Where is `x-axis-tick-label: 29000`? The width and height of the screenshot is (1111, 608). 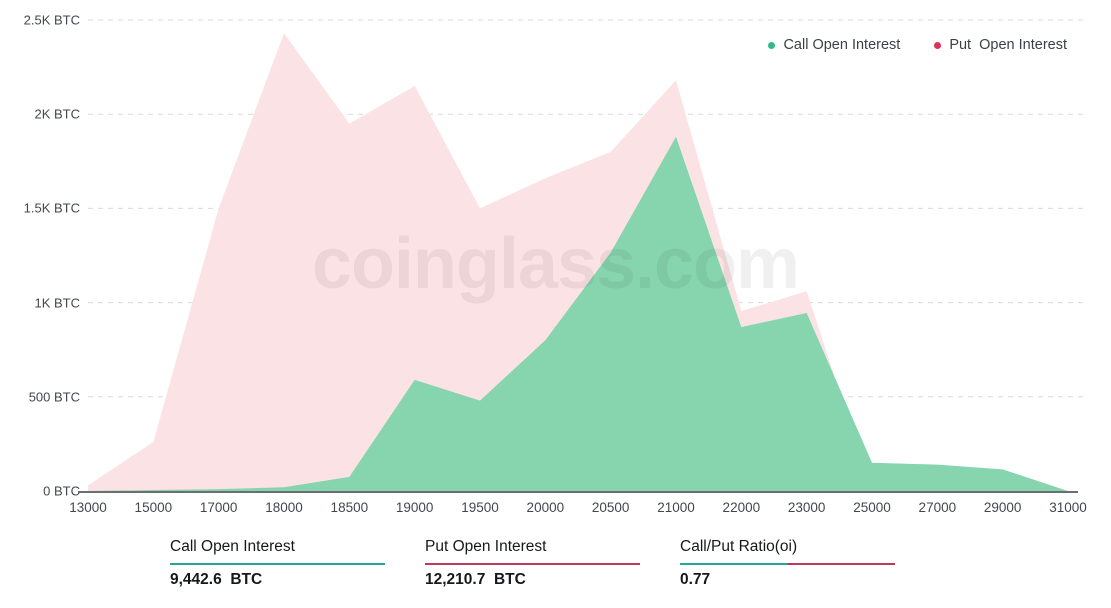
x-axis-tick-label: 29000 is located at coordinates (1002, 507).